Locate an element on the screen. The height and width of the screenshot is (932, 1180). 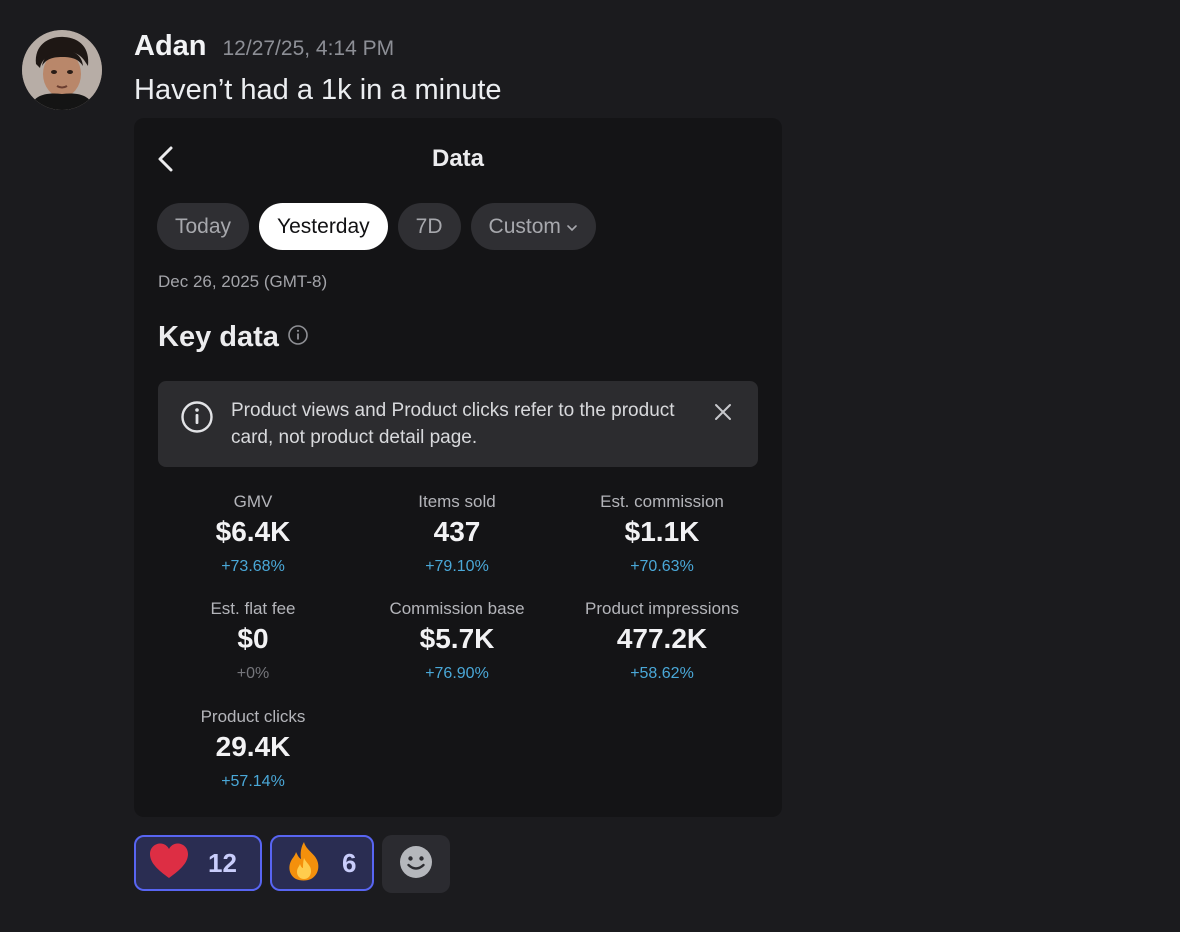
metric-est-flat-fee: Est. flat fee $0 +0% is located at coordinates (253, 640).